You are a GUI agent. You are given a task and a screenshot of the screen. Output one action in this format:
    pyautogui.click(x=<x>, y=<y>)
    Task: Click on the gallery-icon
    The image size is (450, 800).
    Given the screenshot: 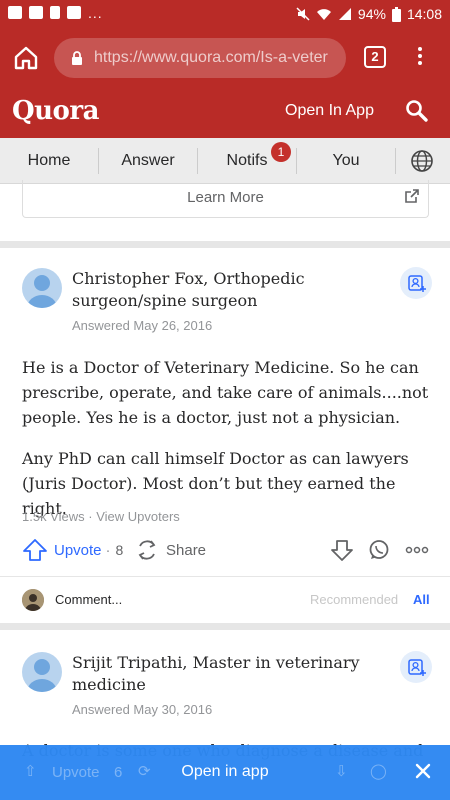 What is the action you would take?
    pyautogui.click(x=74, y=12)
    